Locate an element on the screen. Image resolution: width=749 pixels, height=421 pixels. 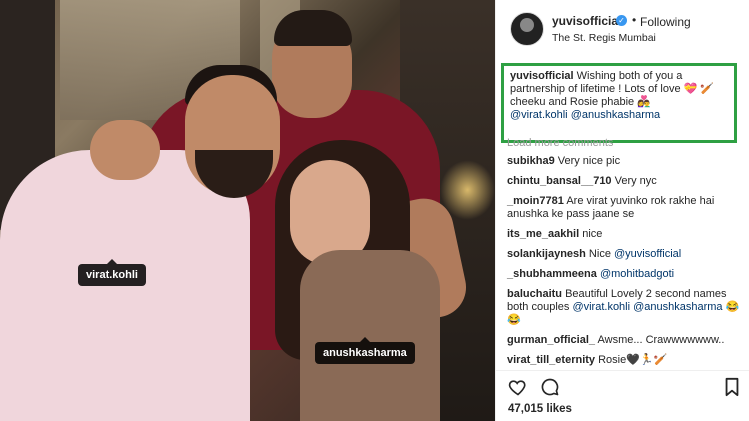
comment-item: subikha9 Very nice pic is located at coordinates (625, 161).